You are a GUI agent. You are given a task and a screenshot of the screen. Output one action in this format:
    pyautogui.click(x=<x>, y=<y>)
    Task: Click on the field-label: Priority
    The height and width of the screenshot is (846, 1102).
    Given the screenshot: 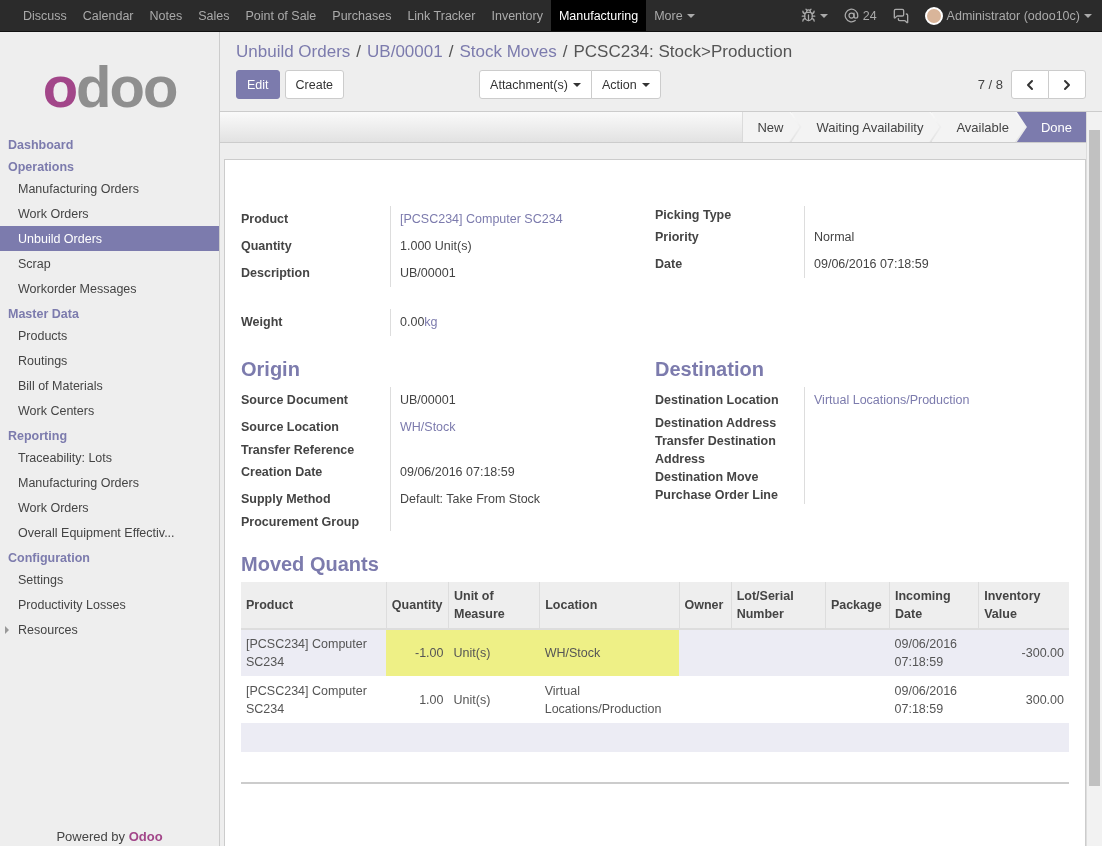 What is the action you would take?
    pyautogui.click(x=730, y=237)
    